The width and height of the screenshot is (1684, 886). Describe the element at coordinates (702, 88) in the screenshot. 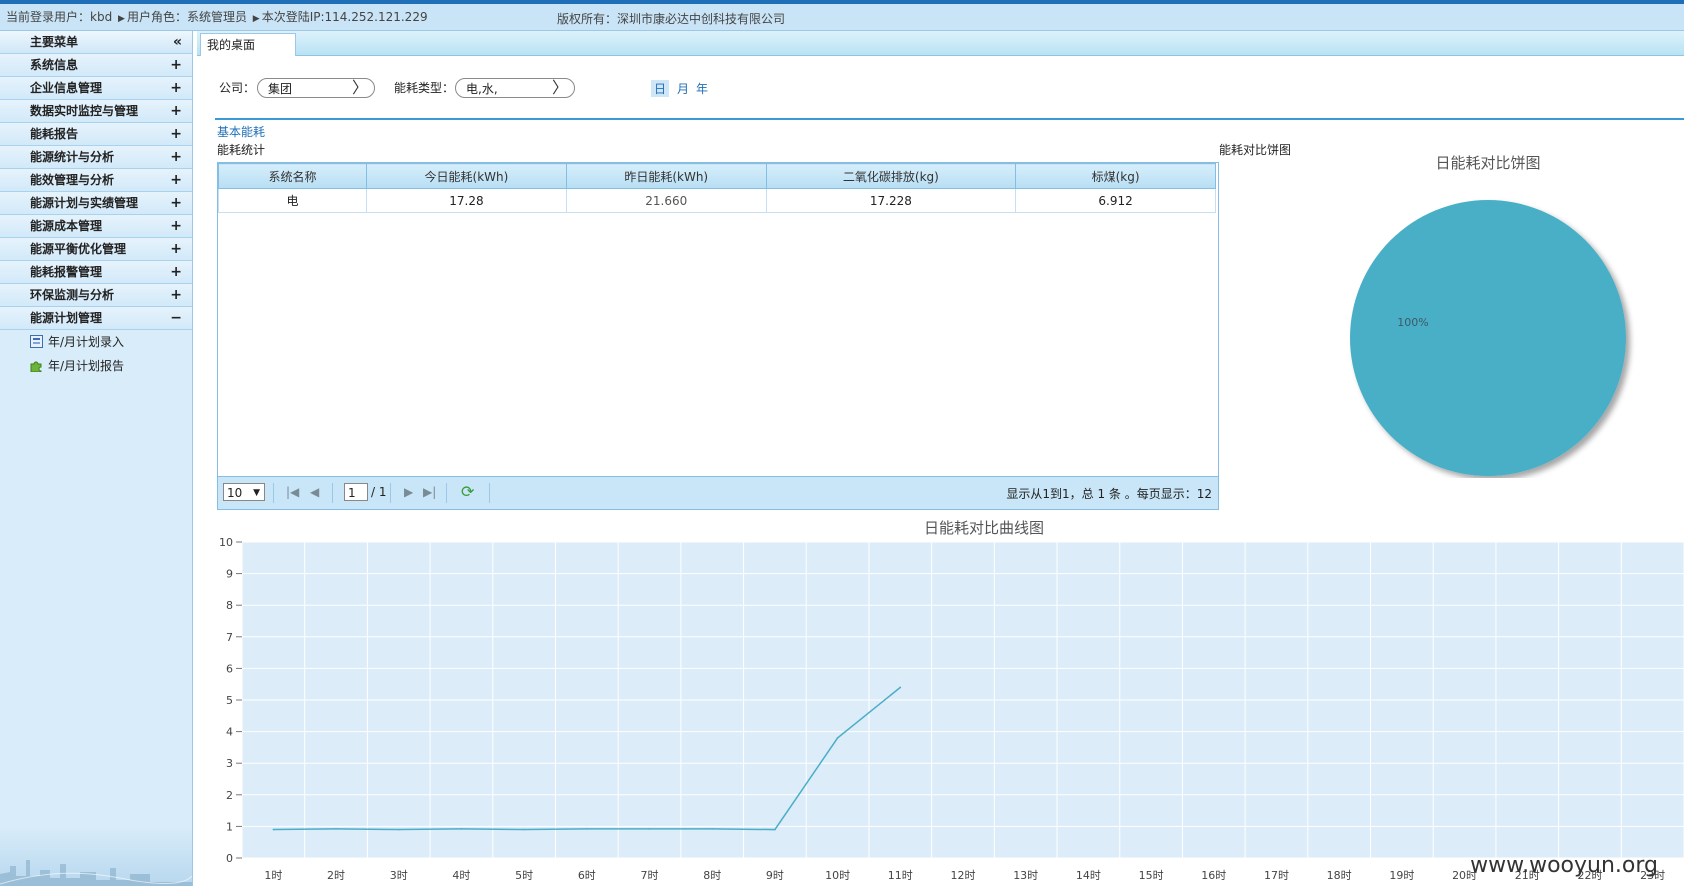

I see `period-year-button: 年` at that location.